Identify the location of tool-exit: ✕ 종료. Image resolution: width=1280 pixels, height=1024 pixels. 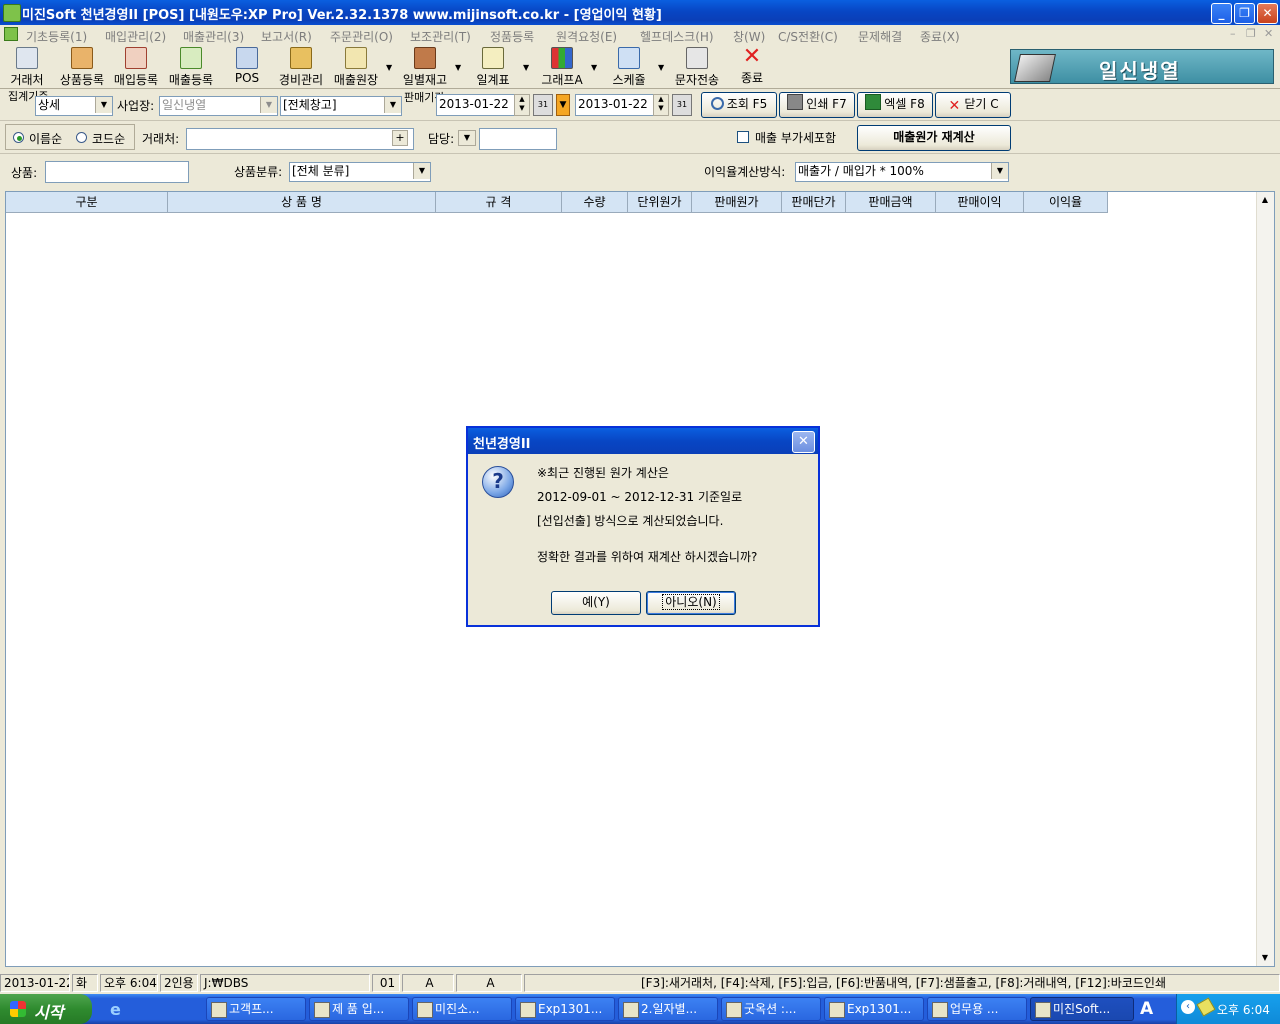
(752, 66).